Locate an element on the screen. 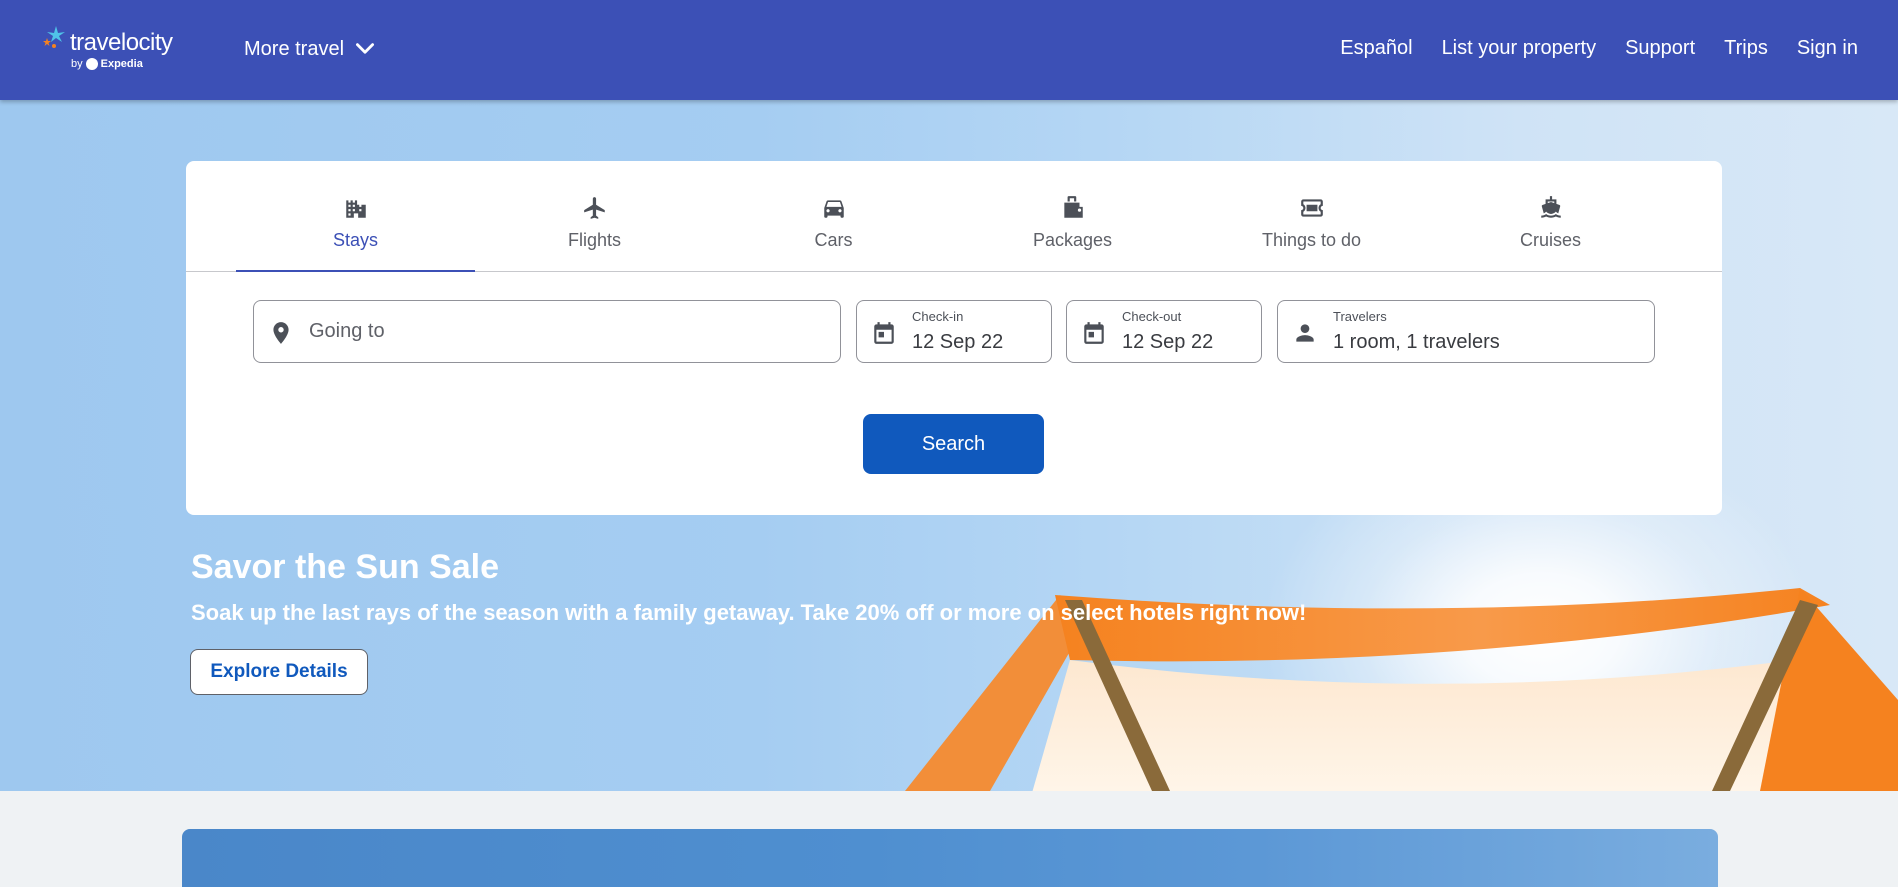  location-pin-icon is located at coordinates (281, 333).